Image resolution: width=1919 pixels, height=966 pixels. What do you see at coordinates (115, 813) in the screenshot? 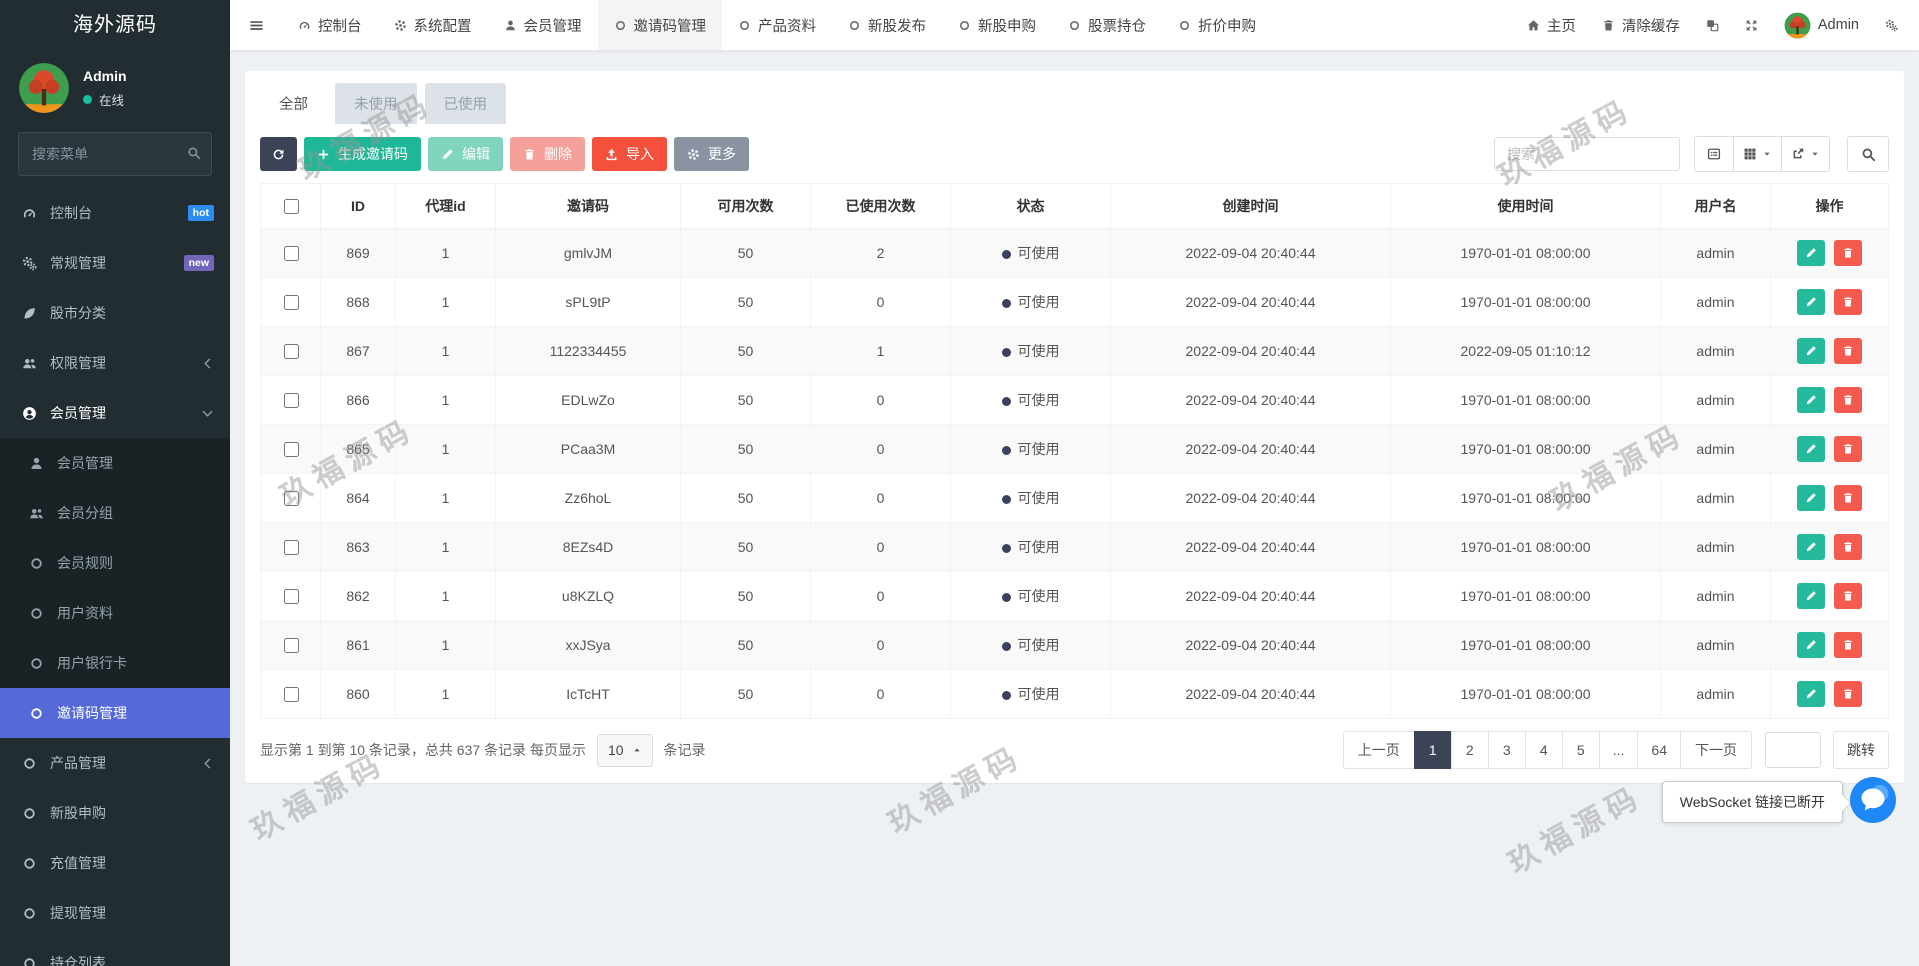
I see `sidebar-item: 新股申购` at bounding box center [115, 813].